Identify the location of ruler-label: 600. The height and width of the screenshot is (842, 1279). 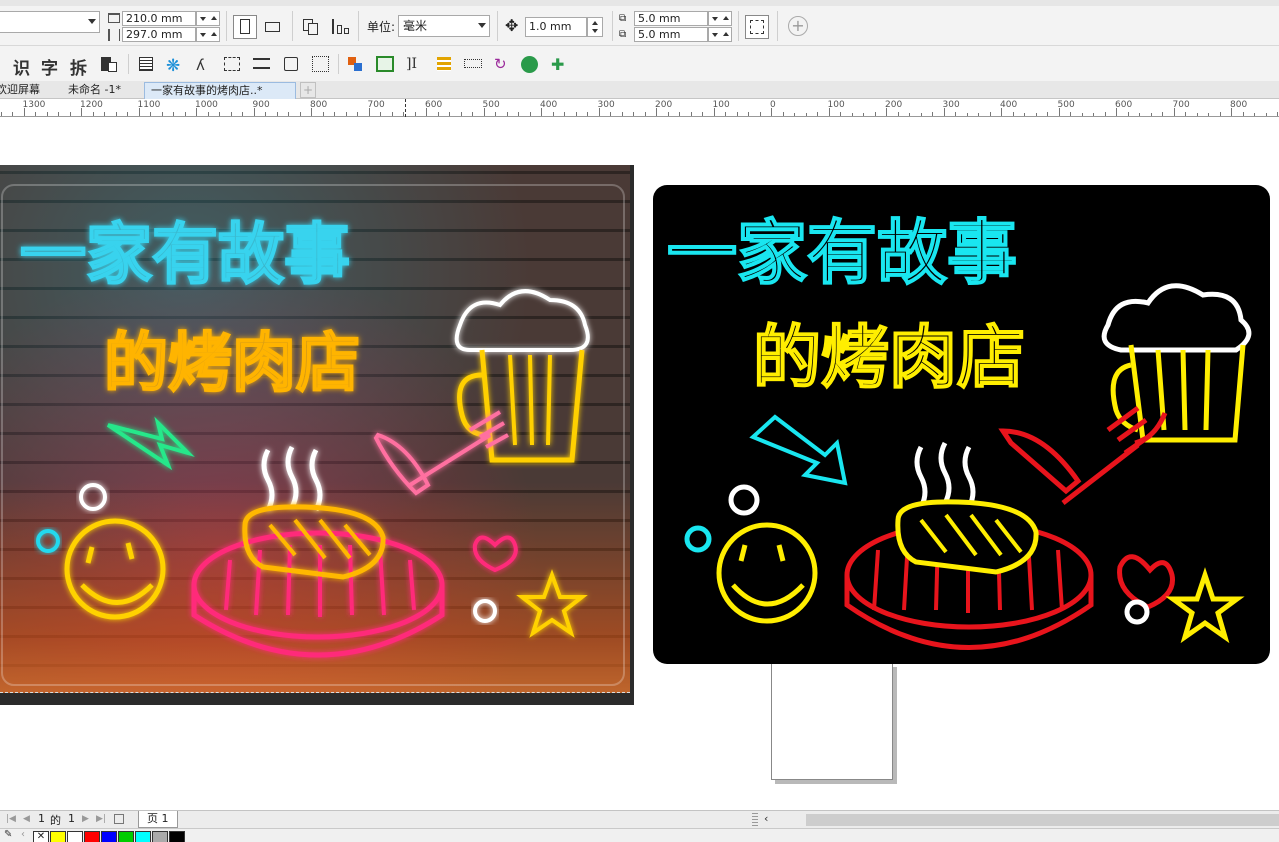
(434, 105).